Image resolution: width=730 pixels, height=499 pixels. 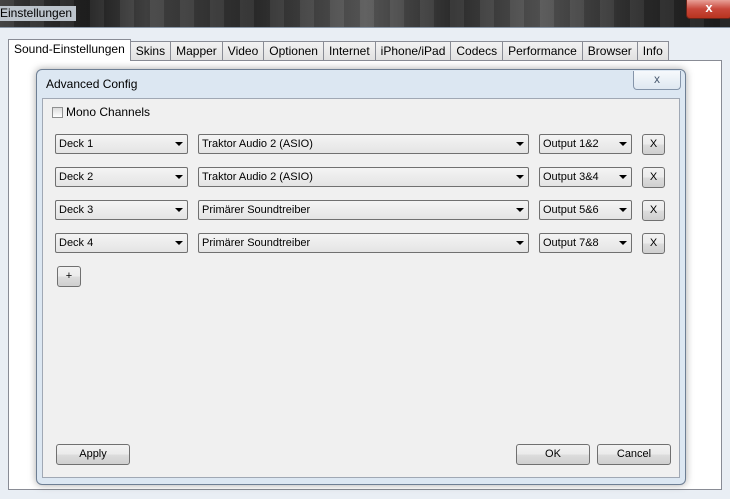 I want to click on tab-codecs: Codecs, so click(x=477, y=51).